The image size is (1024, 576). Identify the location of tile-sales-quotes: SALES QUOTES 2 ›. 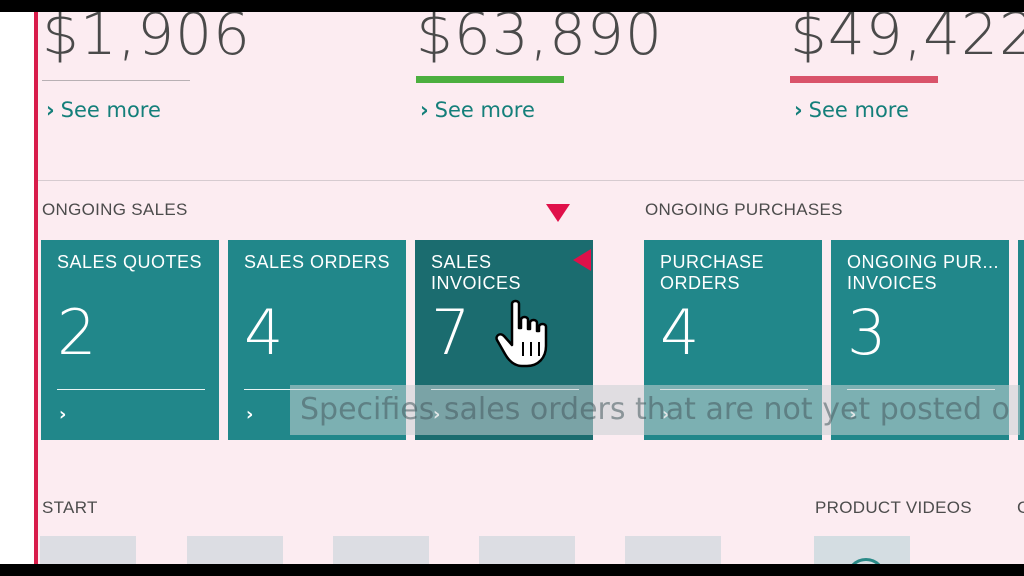
(130, 340).